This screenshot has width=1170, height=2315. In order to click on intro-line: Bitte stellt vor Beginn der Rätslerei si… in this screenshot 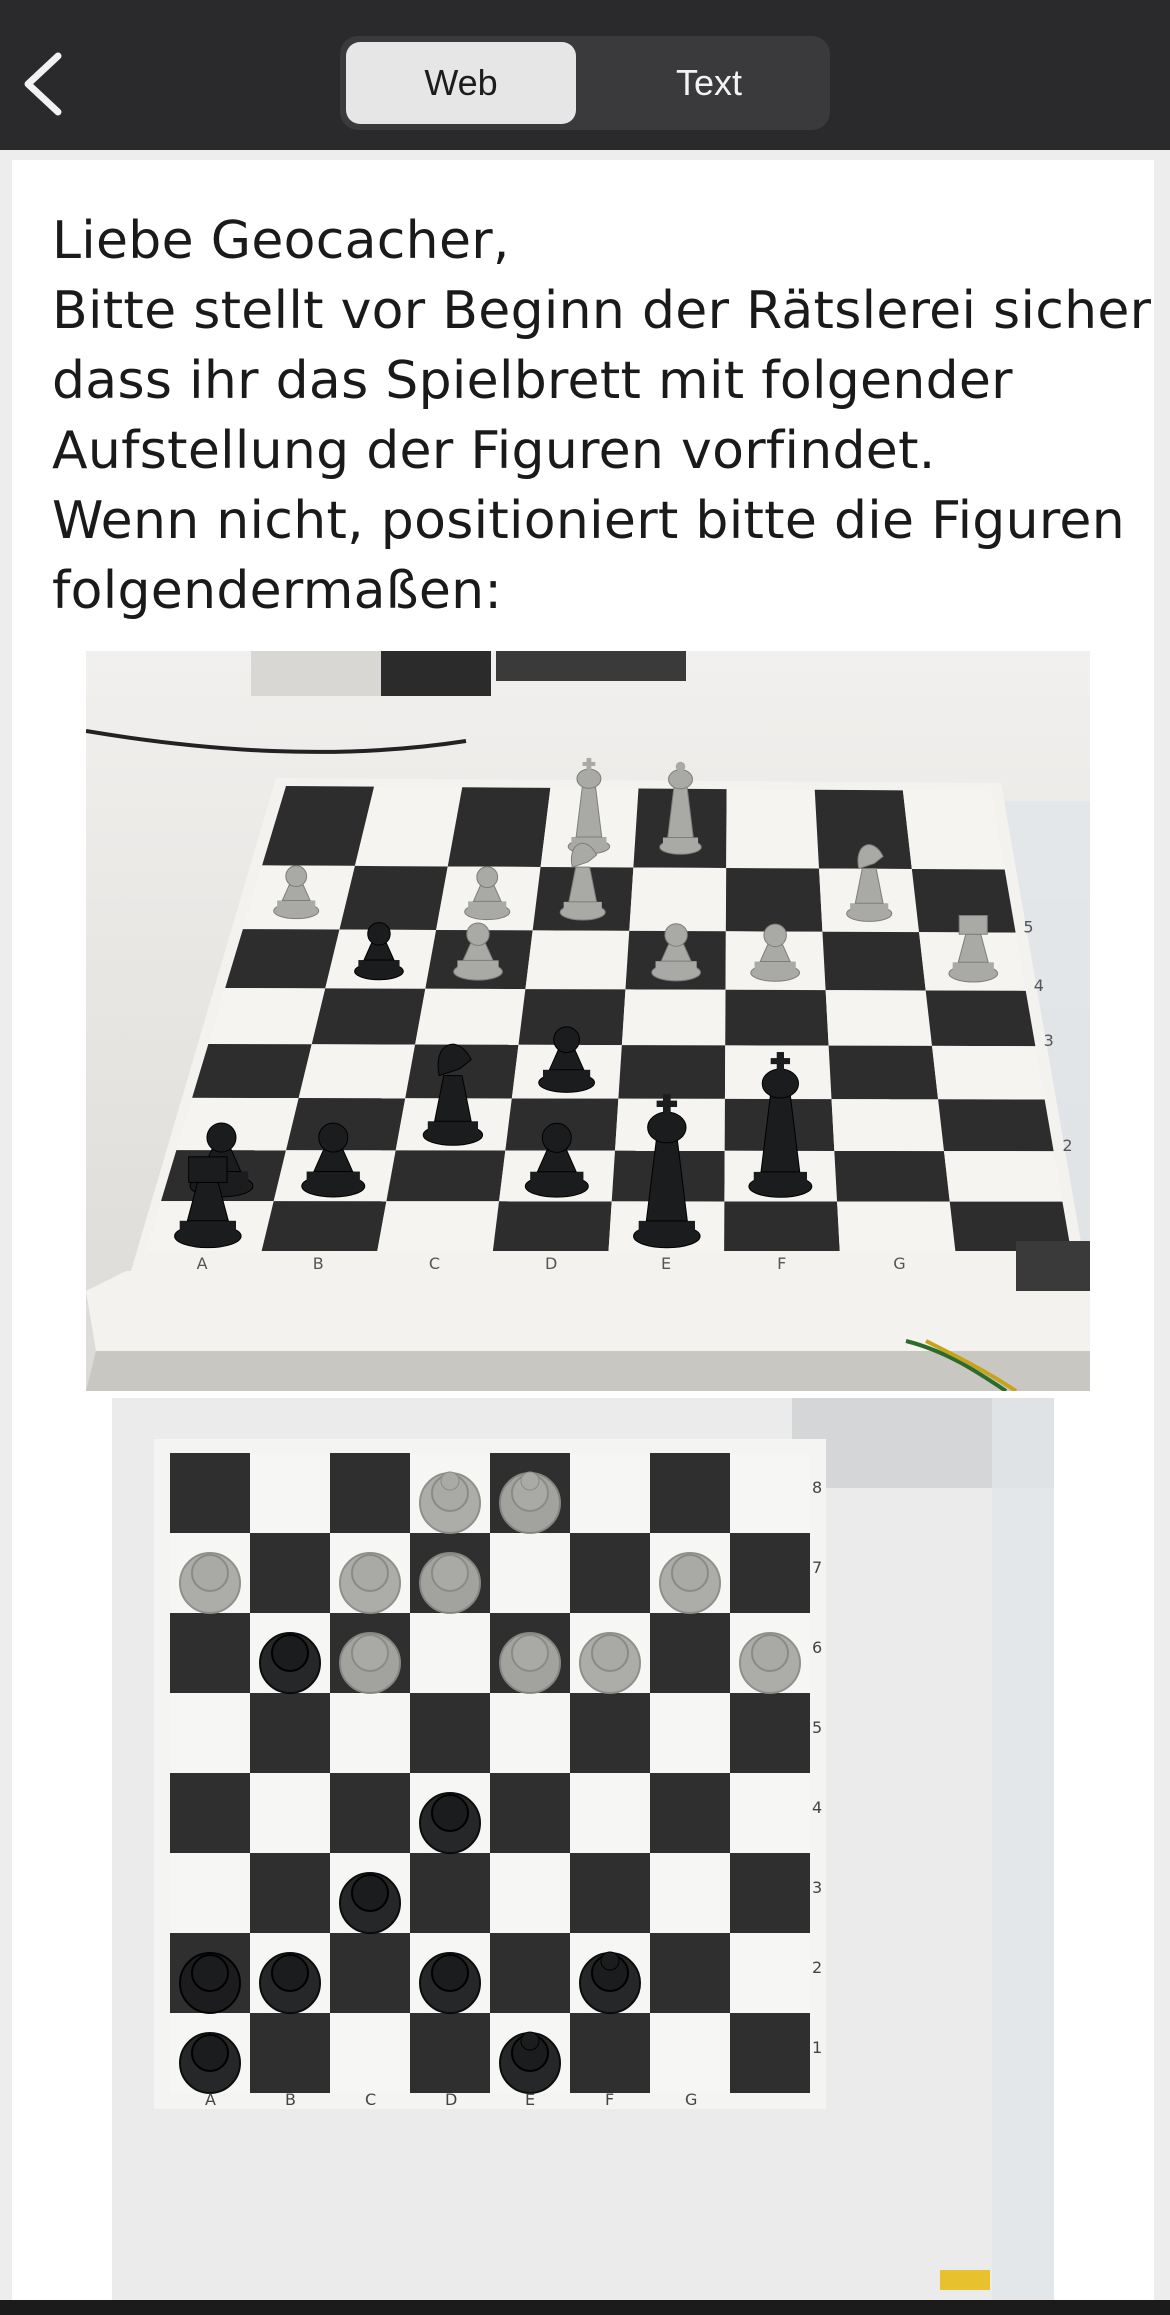, I will do `click(603, 311)`.